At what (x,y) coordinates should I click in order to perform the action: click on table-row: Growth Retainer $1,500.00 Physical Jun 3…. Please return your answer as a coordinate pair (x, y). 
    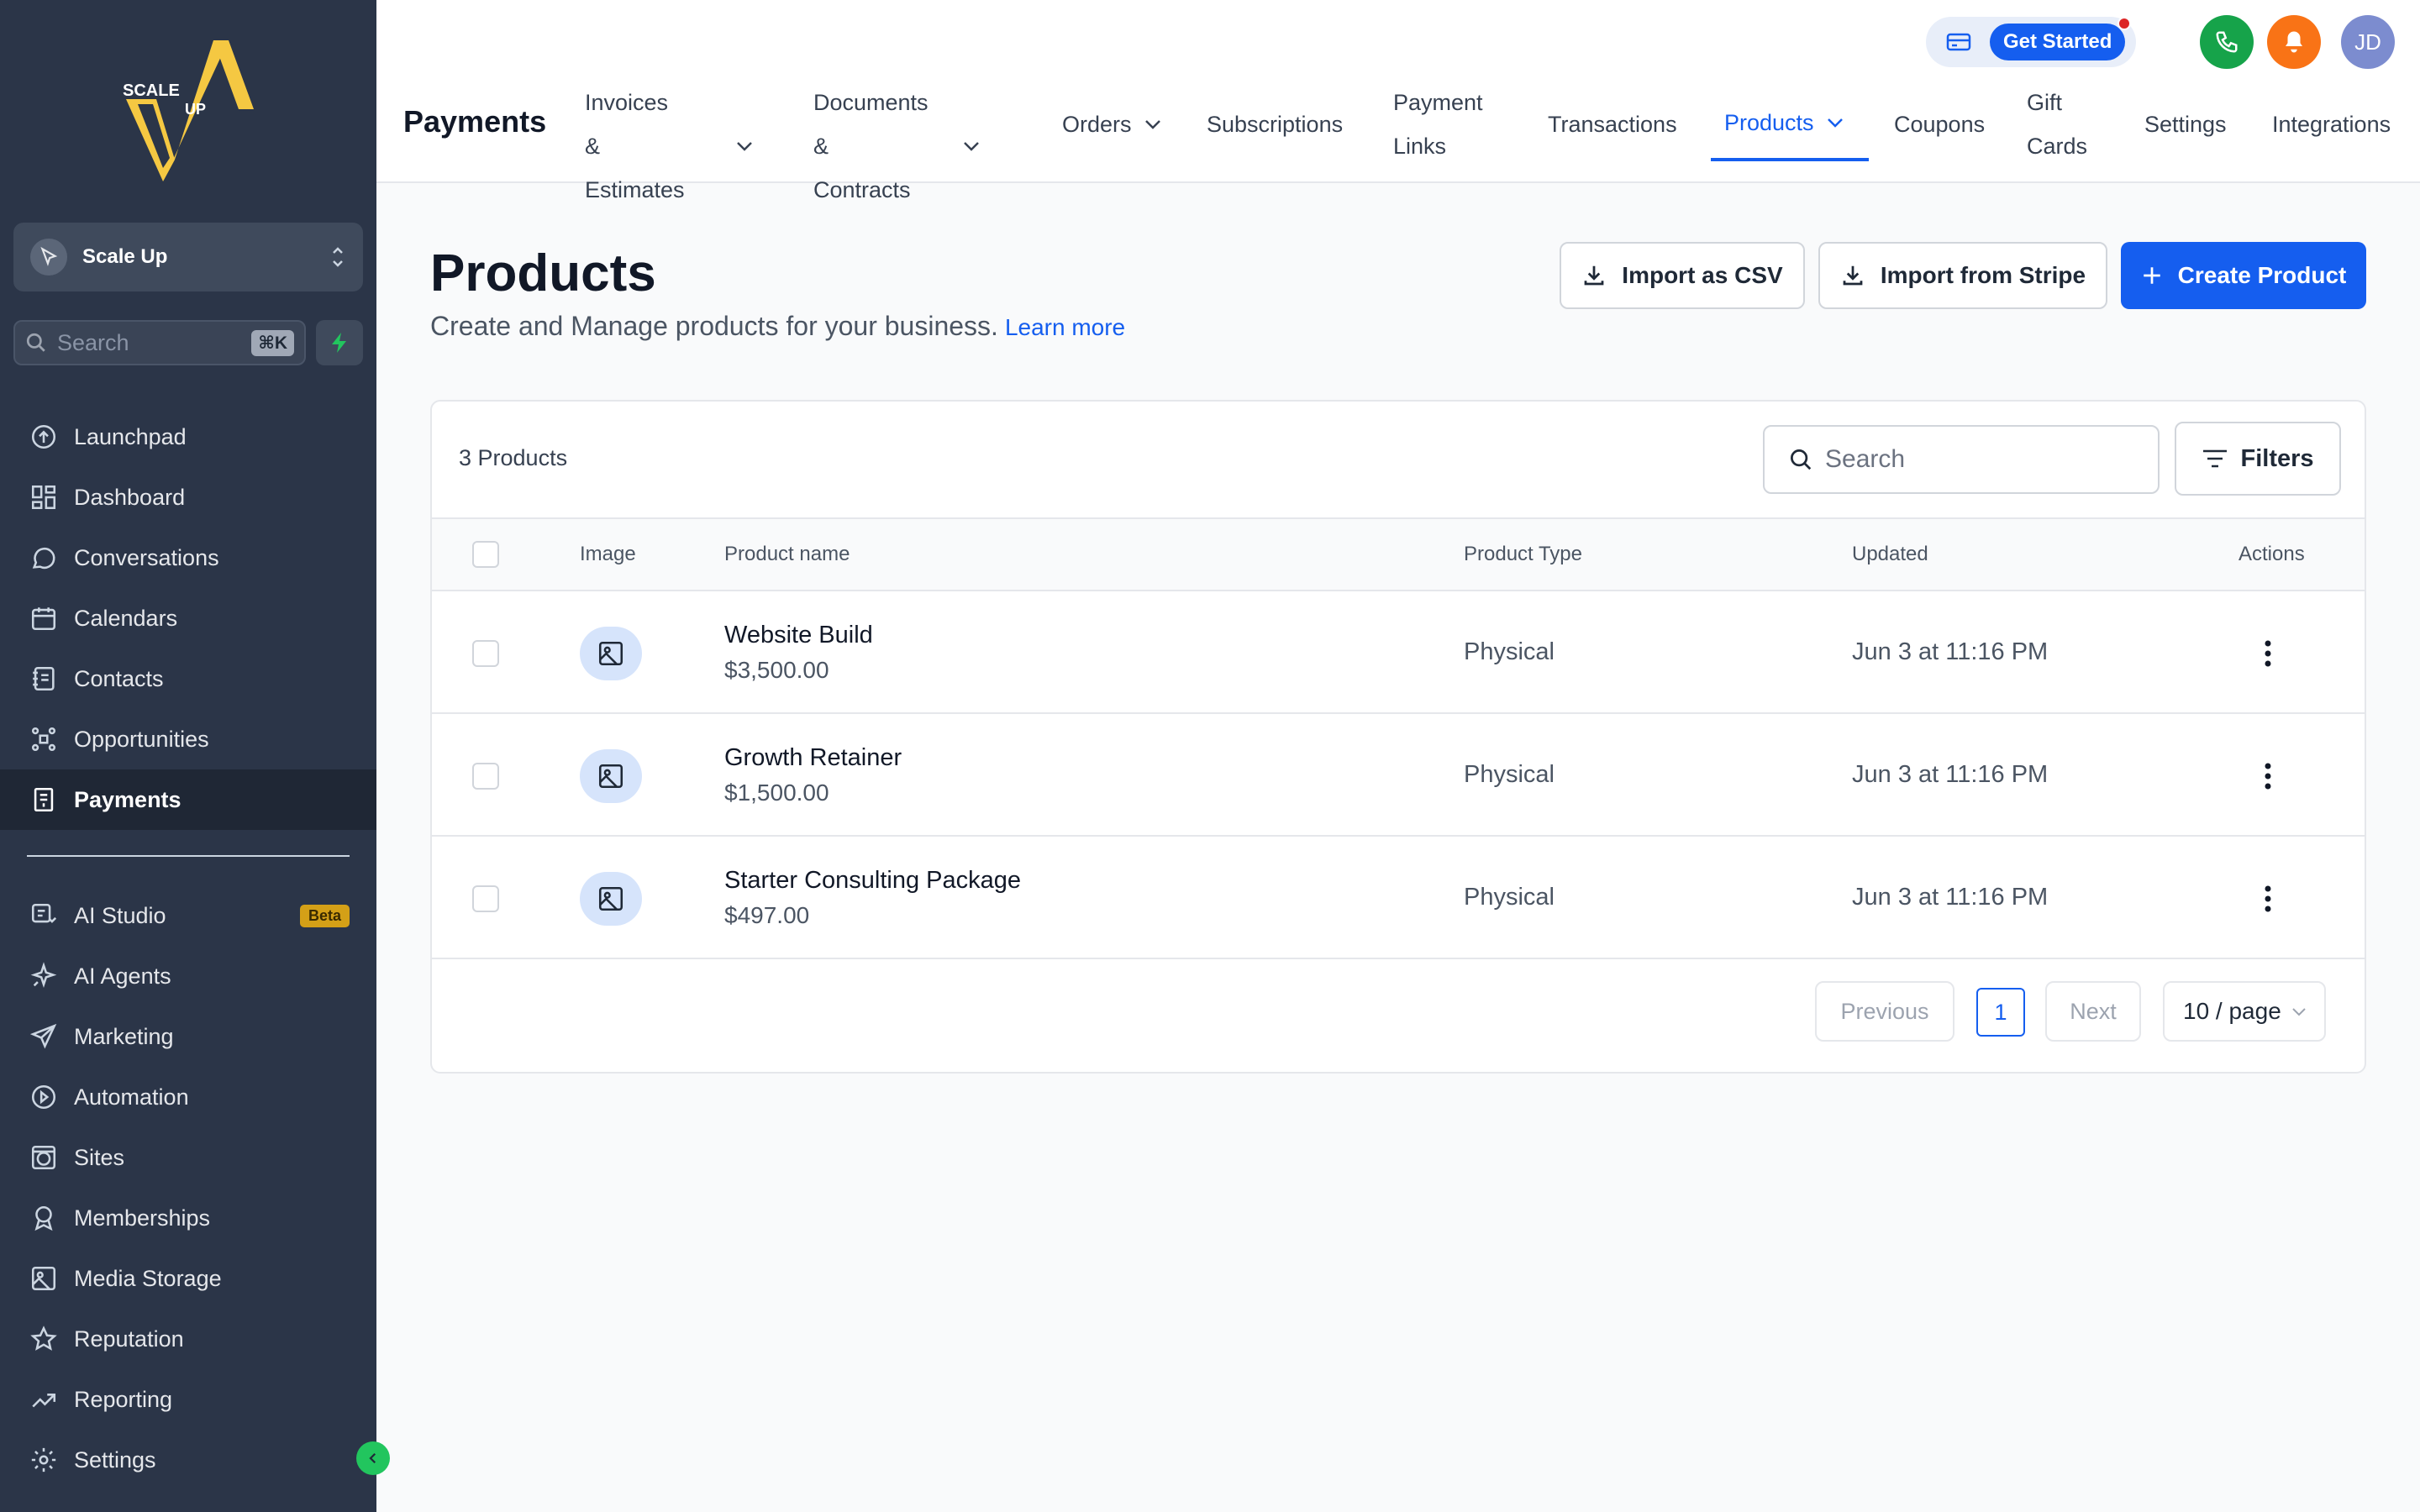
    Looking at the image, I should click on (1398, 775).